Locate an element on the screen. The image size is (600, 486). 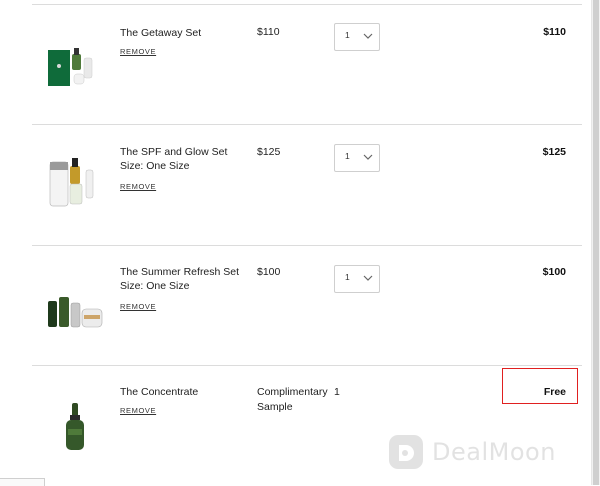
unit-price: $100 is located at coordinates (269, 272).